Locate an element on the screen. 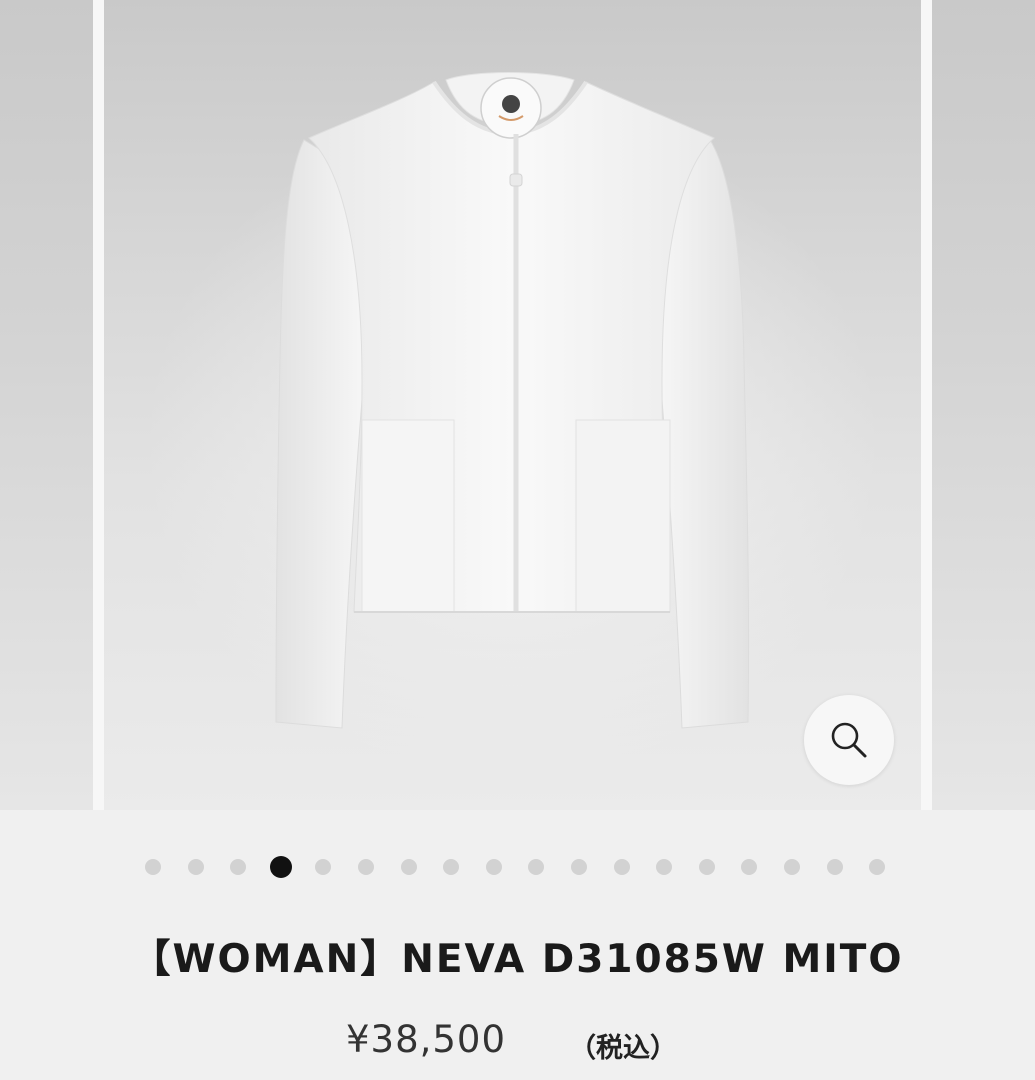  magnifier-icon is located at coordinates (849, 740).